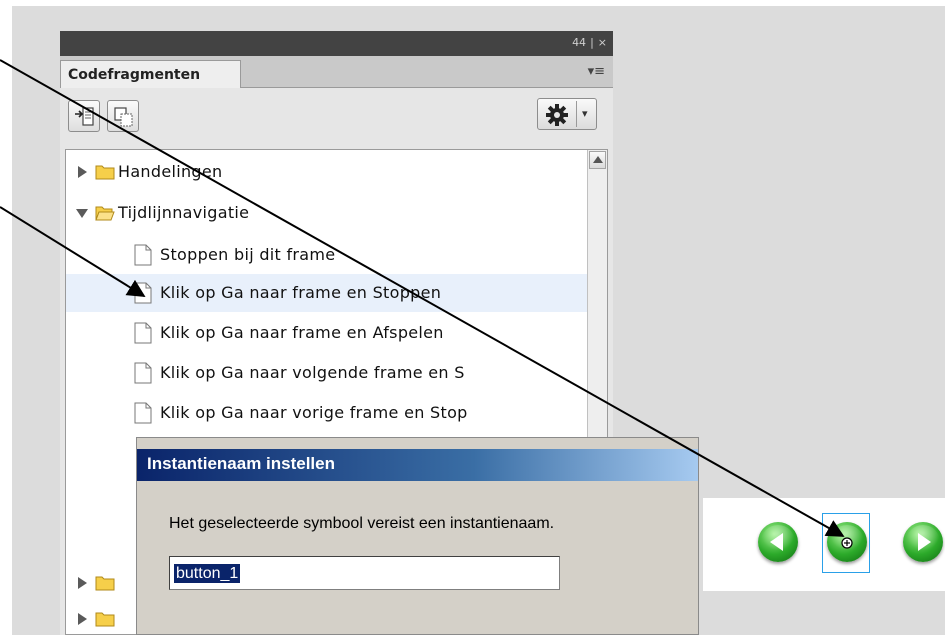 This screenshot has width=945, height=635. Describe the element at coordinates (597, 160) in the screenshot. I see `scroll-up-button` at that location.